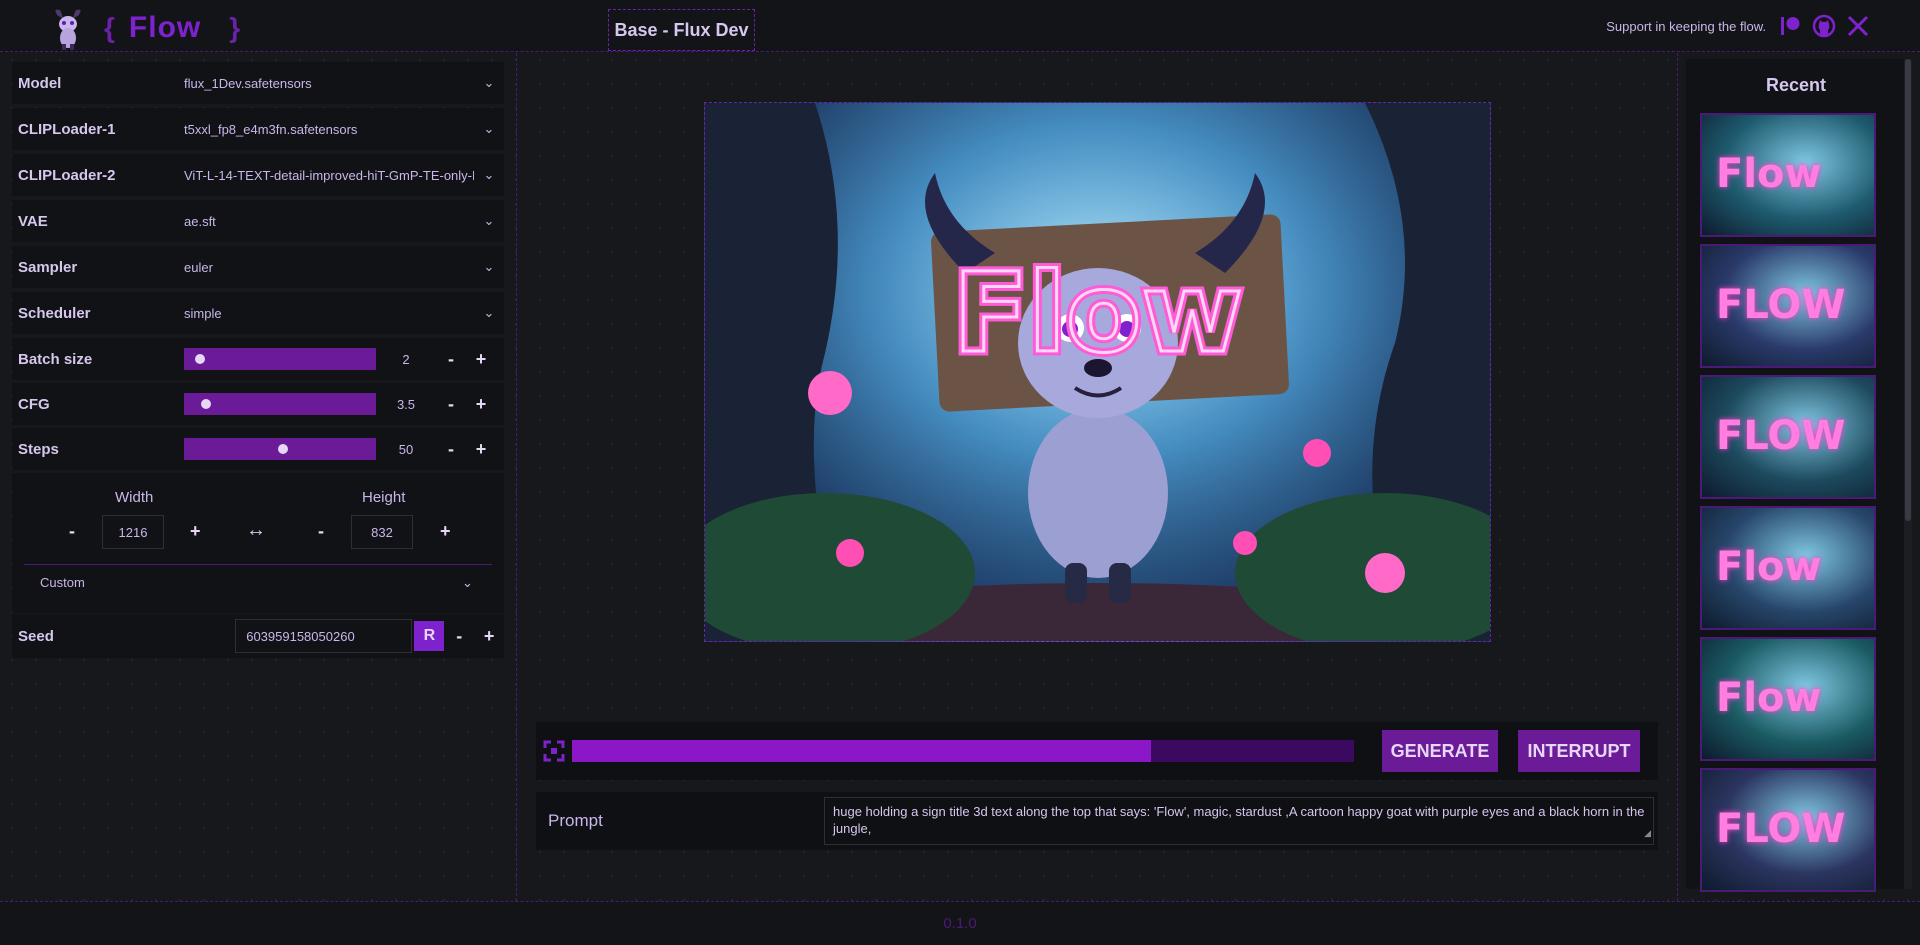 This screenshot has width=1920, height=945. I want to click on logo: { Flow }, so click(150, 28).